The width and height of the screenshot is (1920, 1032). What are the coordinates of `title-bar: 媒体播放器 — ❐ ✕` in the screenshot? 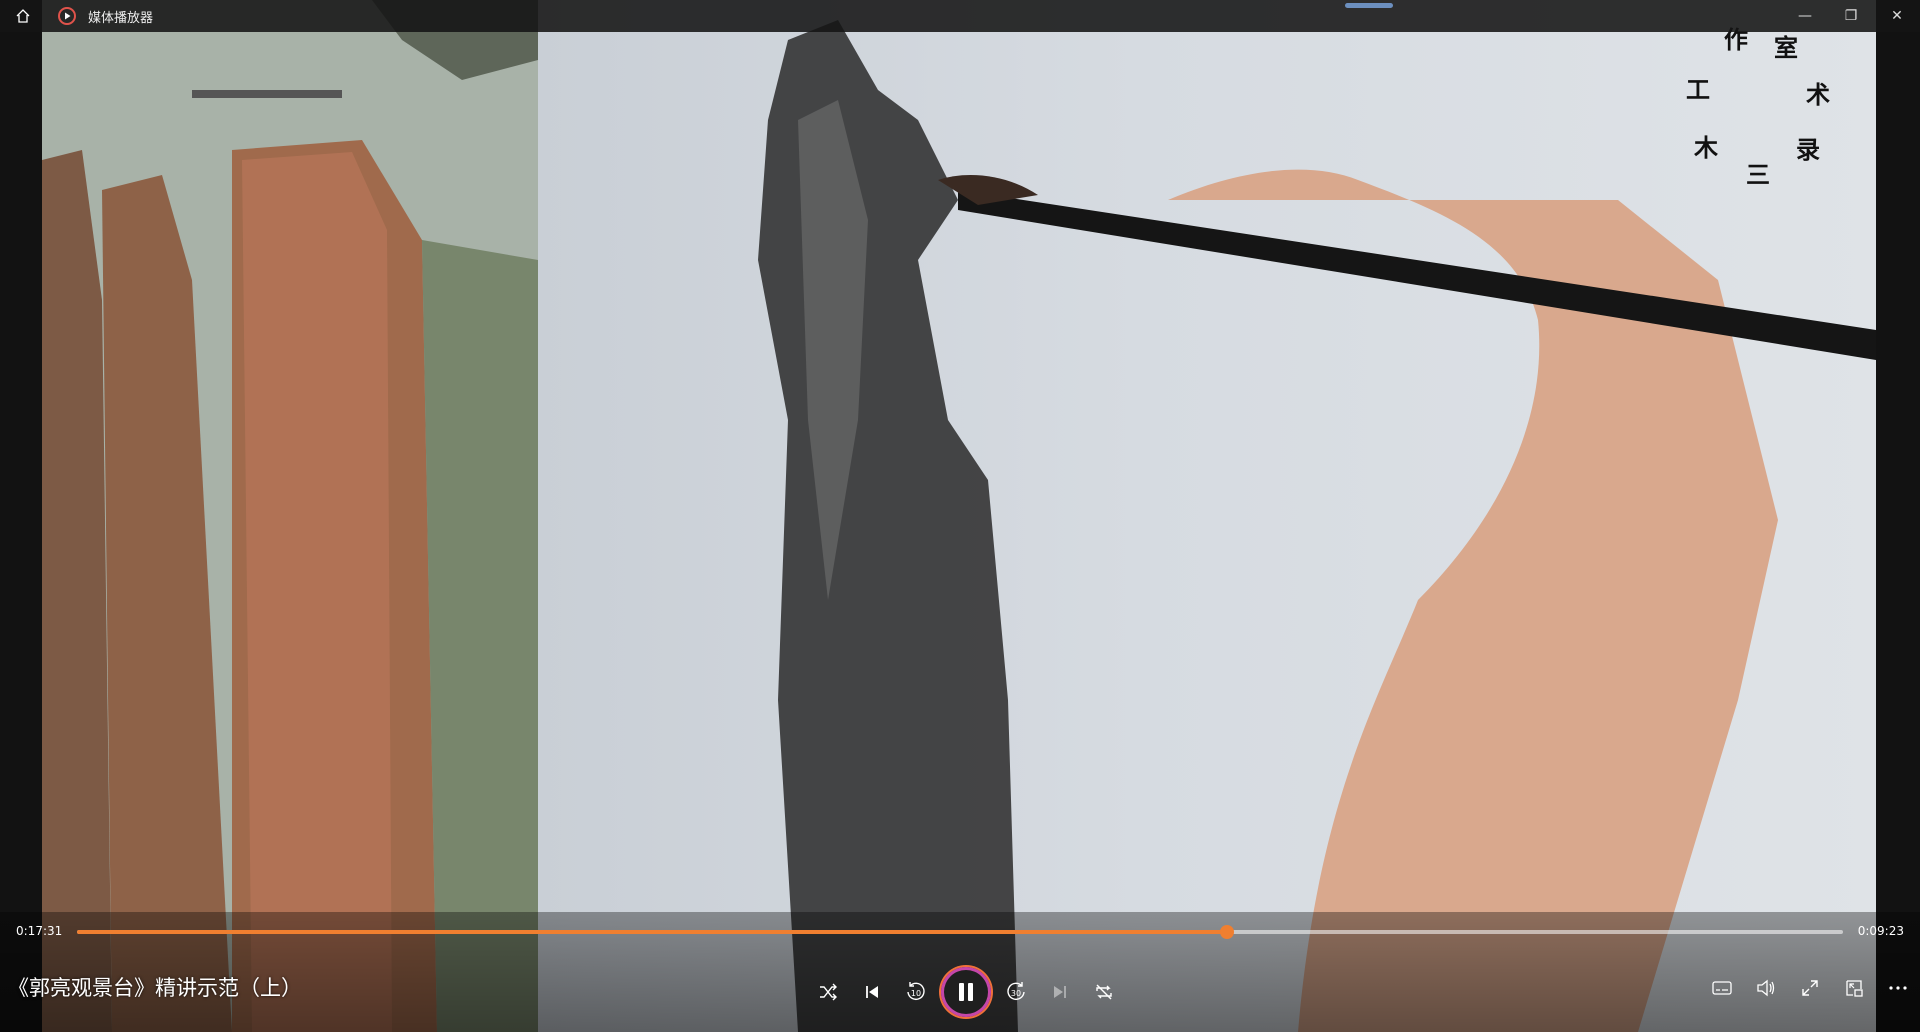 It's located at (960, 16).